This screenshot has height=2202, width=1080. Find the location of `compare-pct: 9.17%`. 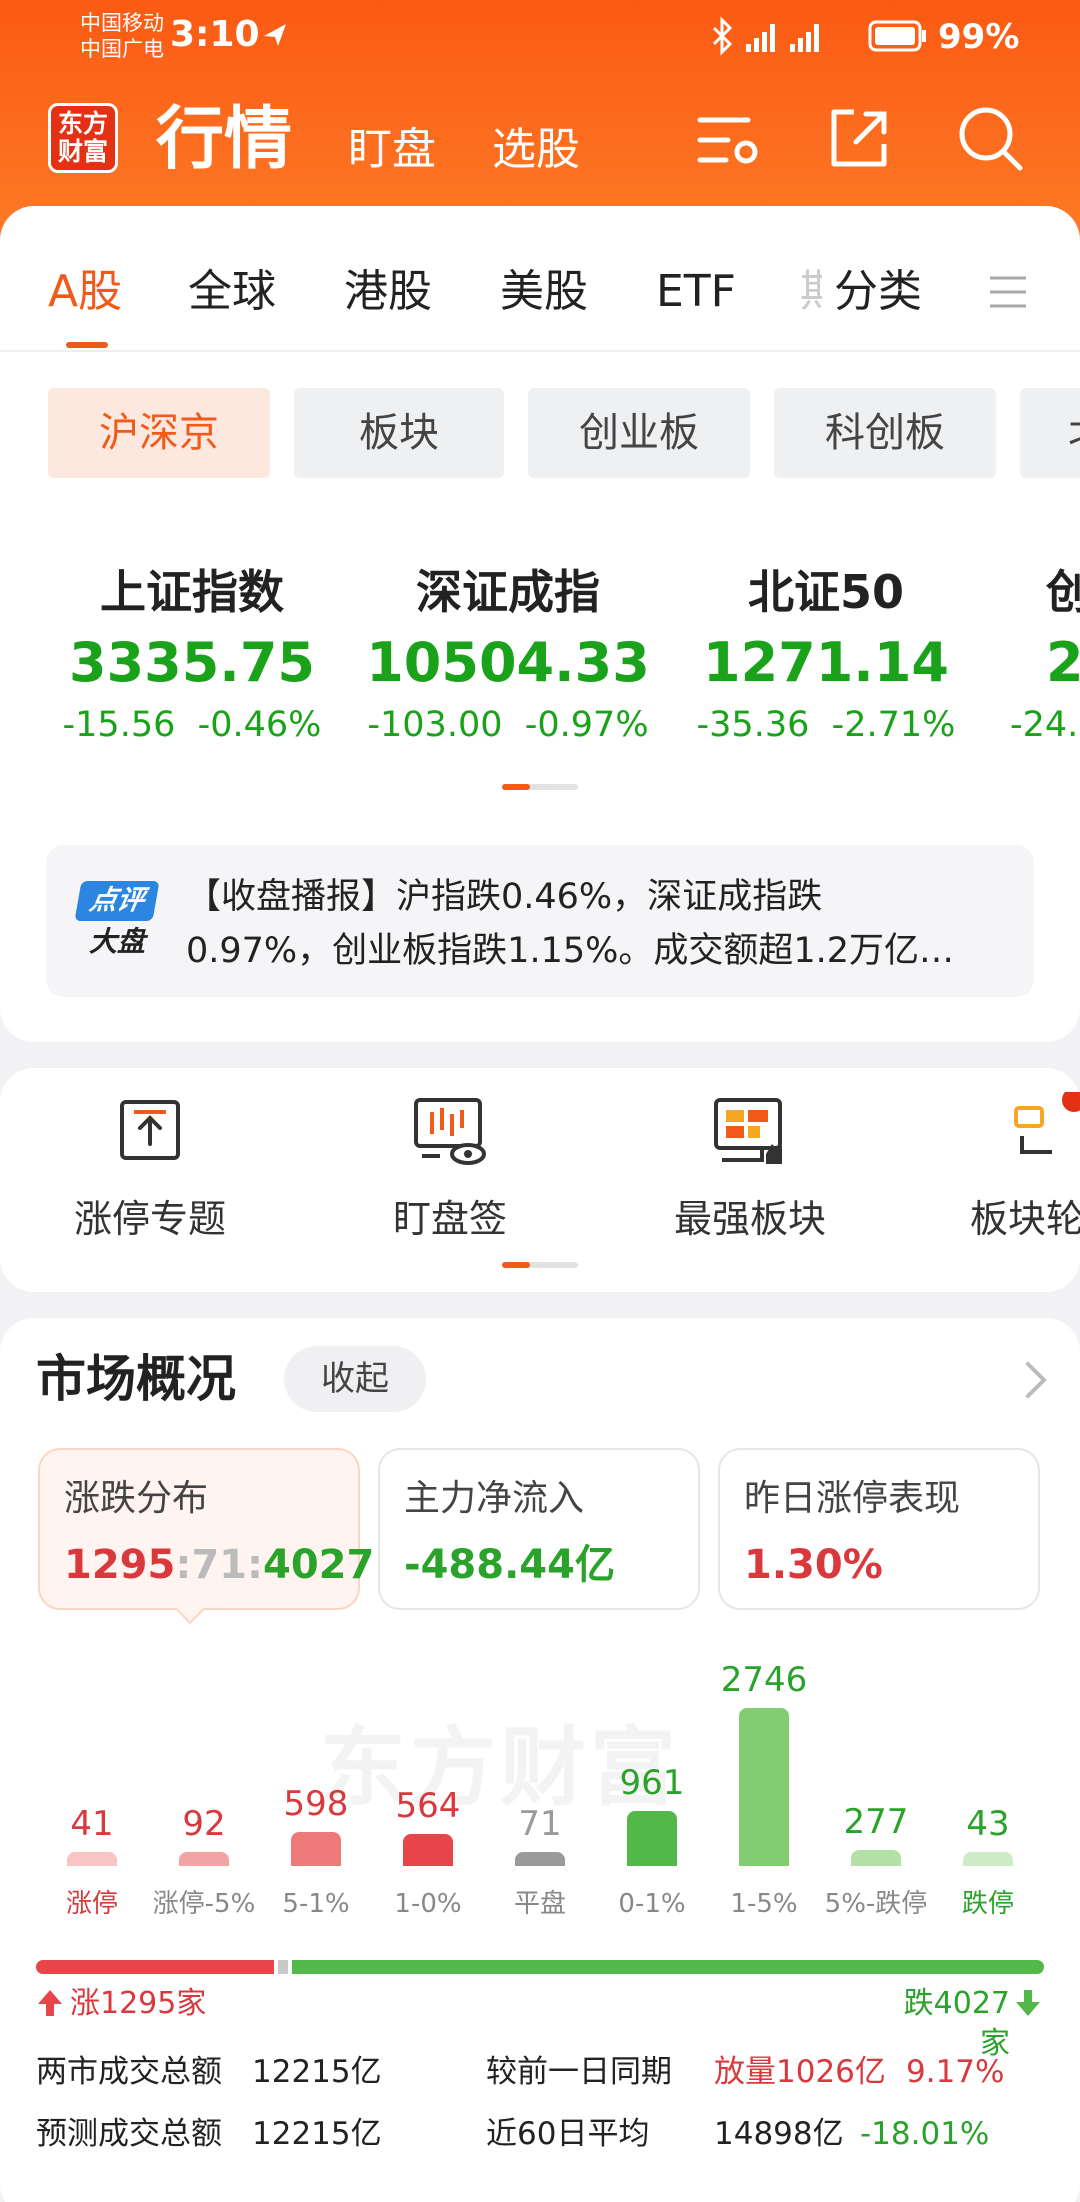

compare-pct: 9.17% is located at coordinates (955, 2072).